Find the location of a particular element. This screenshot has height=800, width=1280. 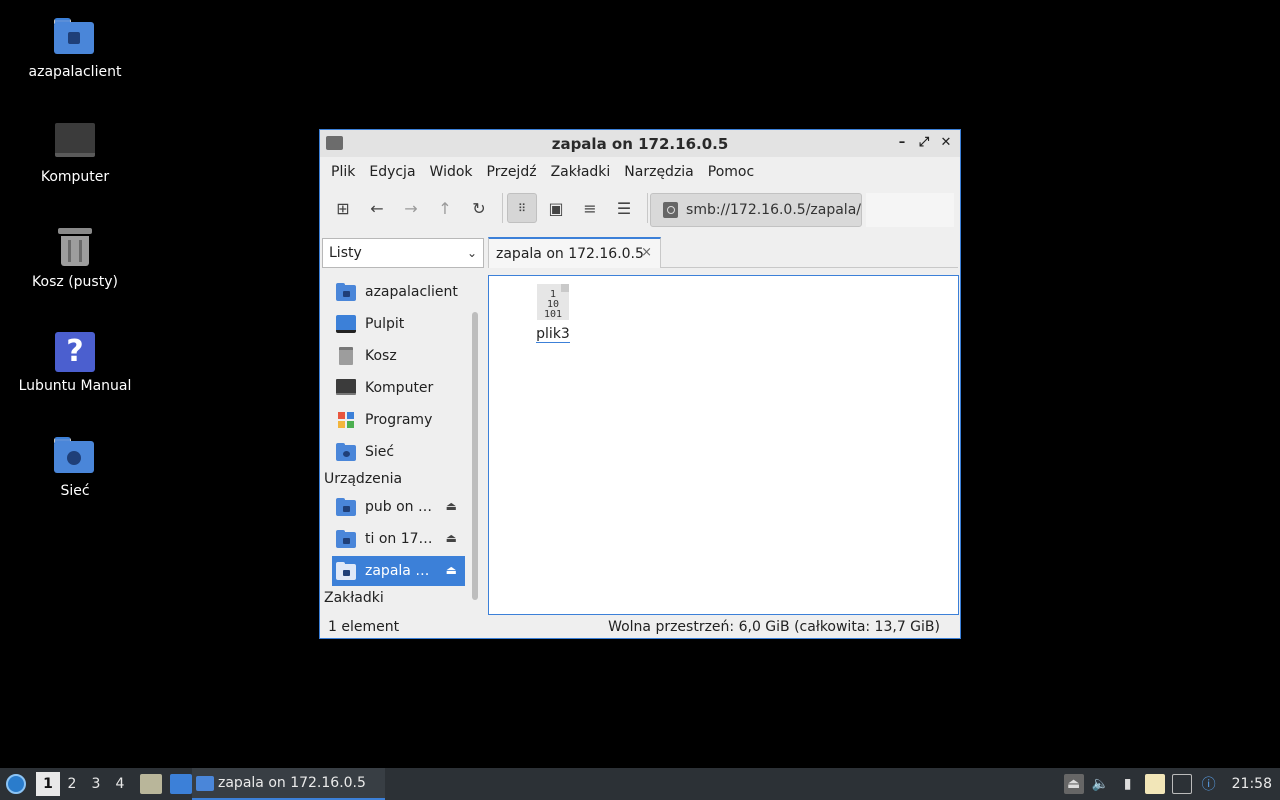

clipboard-icon is located at coordinates (1154, 784).